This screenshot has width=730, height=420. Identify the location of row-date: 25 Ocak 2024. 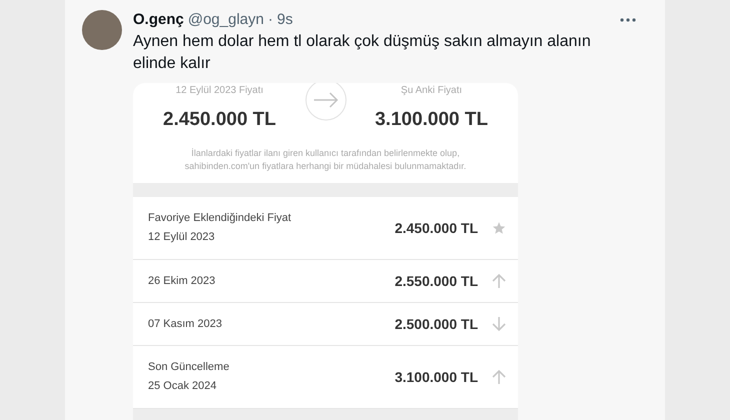
(183, 386).